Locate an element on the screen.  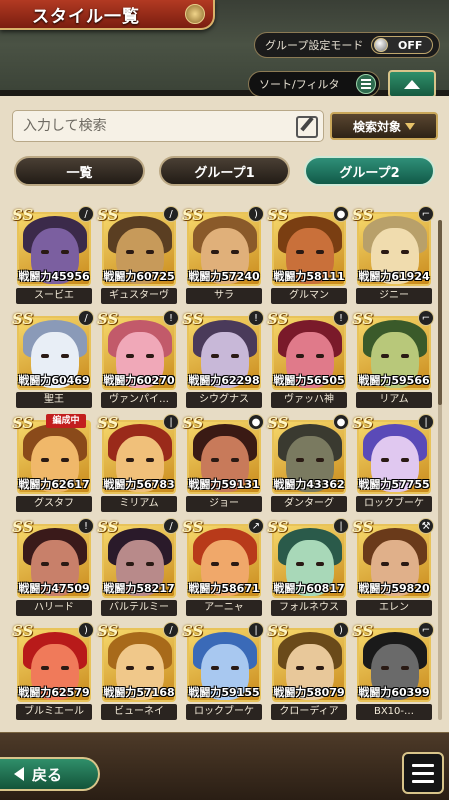
combat-power: 戦闘力62579 is located at coordinates (54, 692).